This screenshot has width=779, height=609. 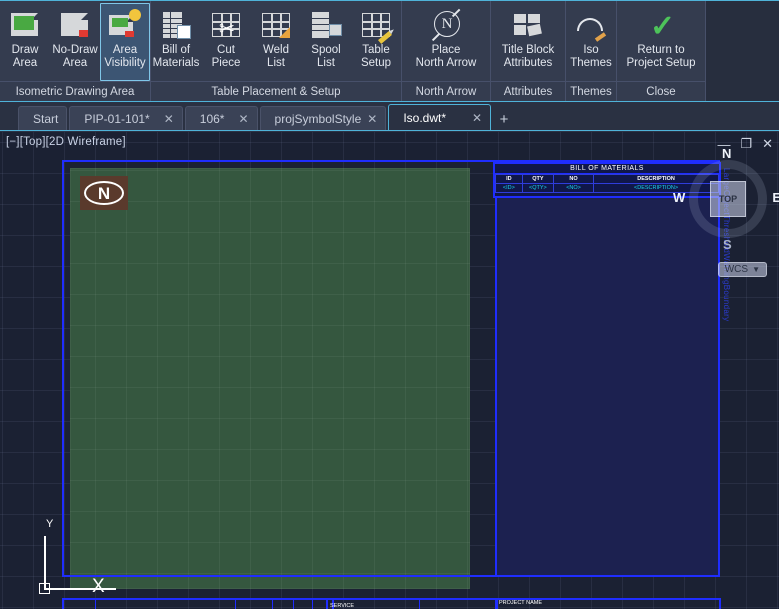 I want to click on bom-header-id: ID, so click(x=509, y=179).